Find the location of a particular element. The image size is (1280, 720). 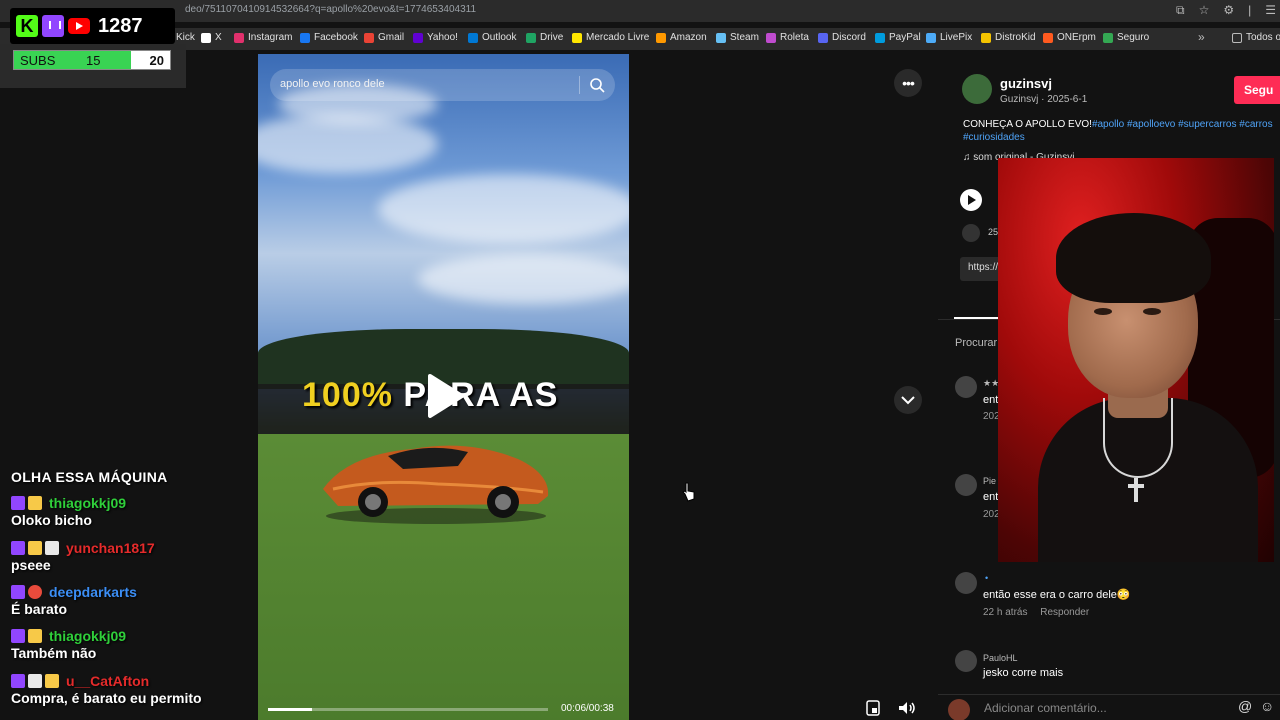

description-text: CONHEÇA O APOLLO EVO! is located at coordinates (1027, 124).